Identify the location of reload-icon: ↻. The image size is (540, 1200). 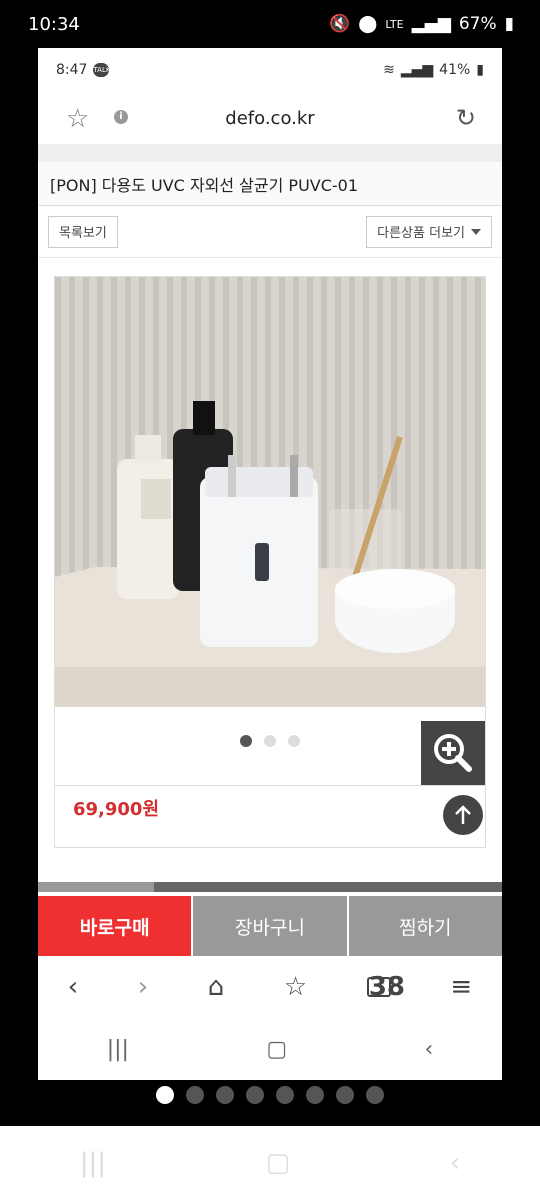
(466, 118).